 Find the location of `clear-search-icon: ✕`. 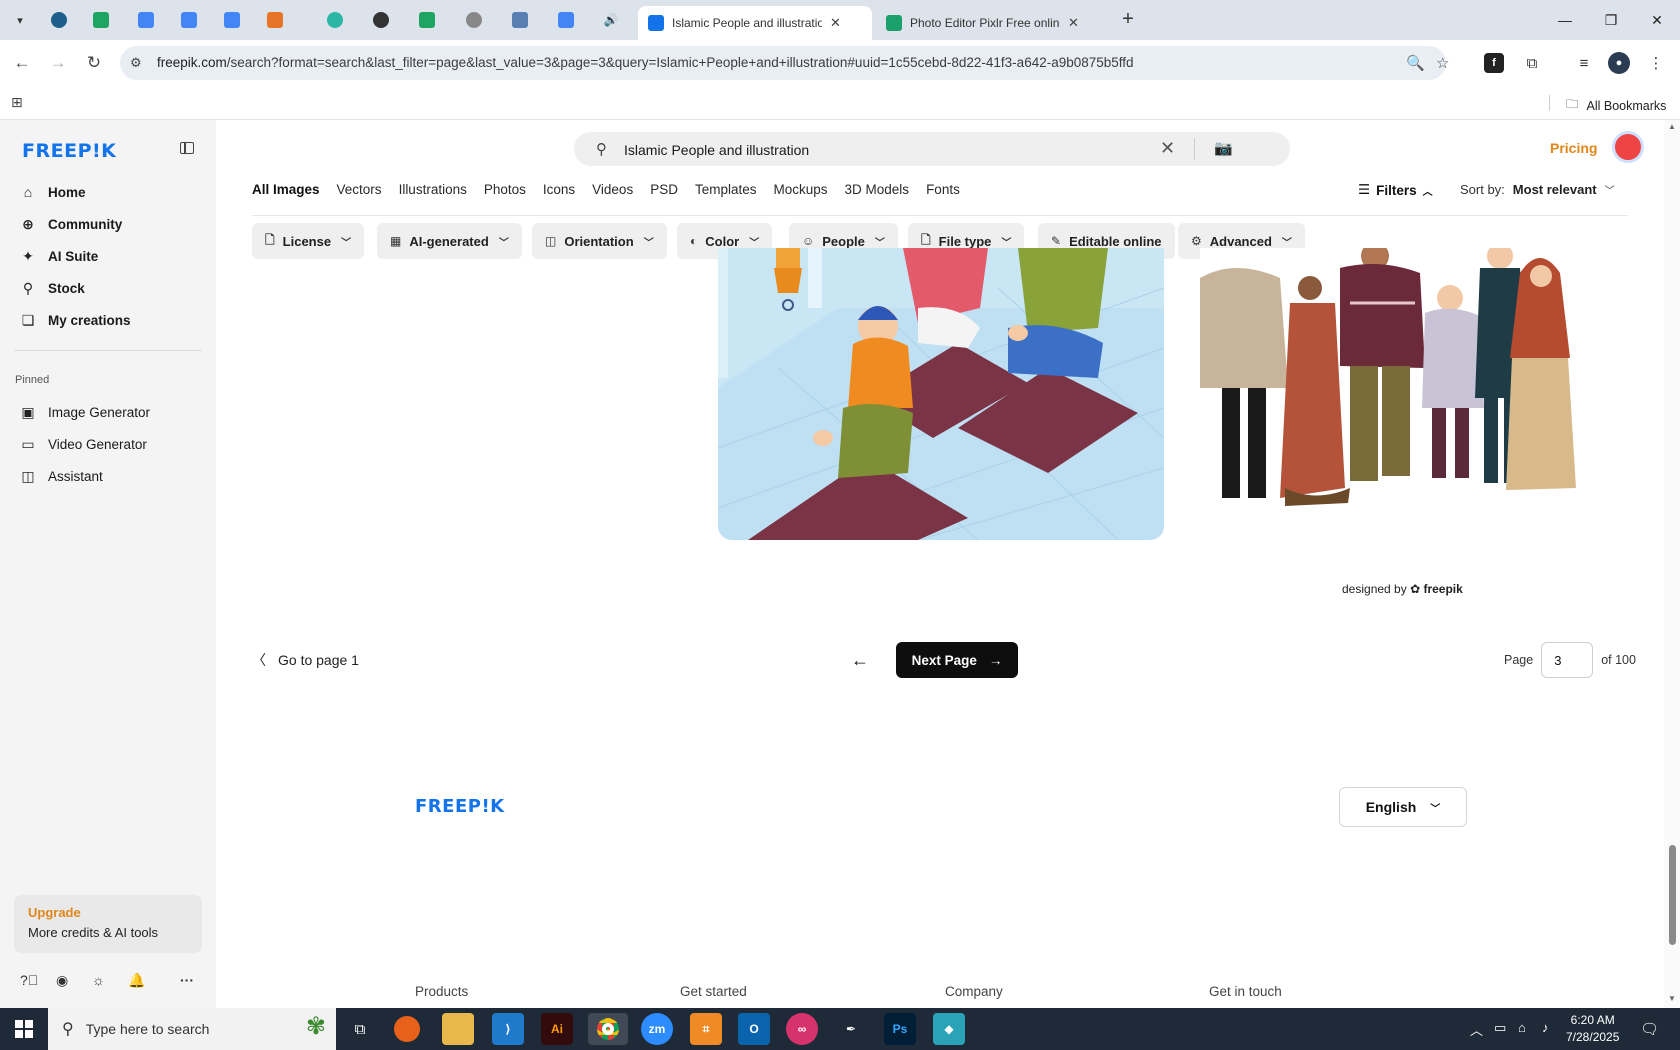

clear-search-icon: ✕ is located at coordinates (1167, 148).